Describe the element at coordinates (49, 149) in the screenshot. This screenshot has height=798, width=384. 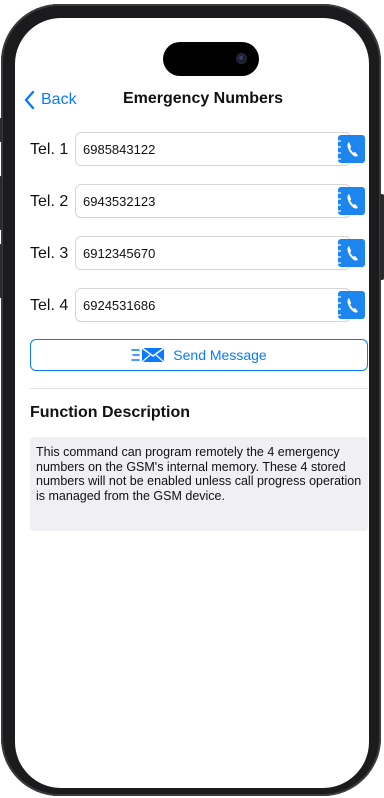
I see `tel-label: Tel. 1` at that location.